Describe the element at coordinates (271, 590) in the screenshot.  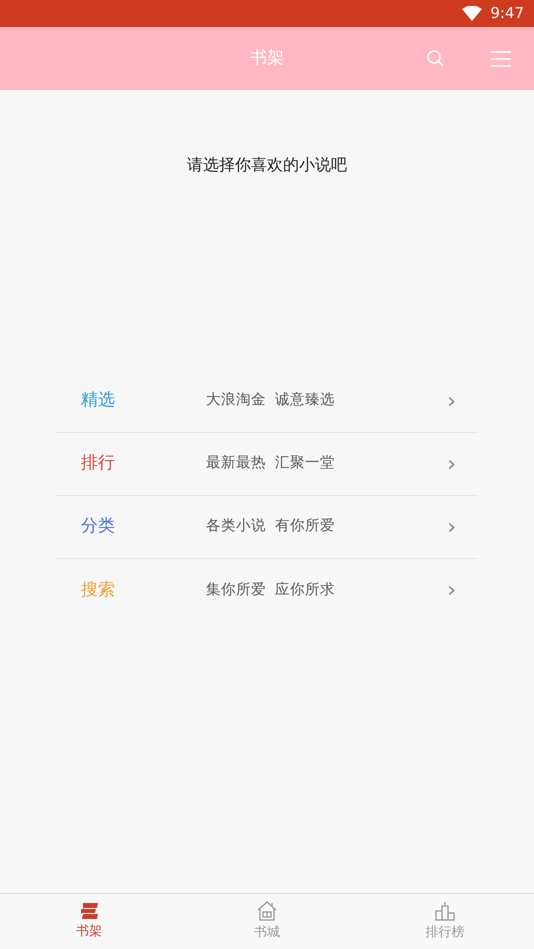
I see `menu-subtitle: 集你所爱 应你所求` at that location.